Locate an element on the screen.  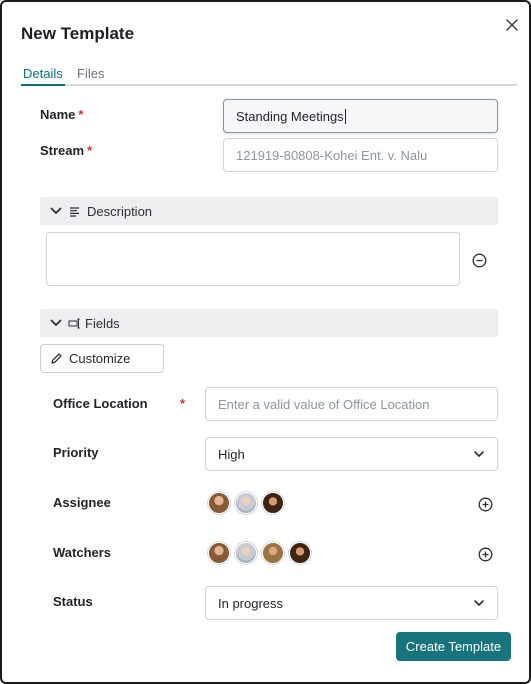
pencil-icon is located at coordinates (56, 358).